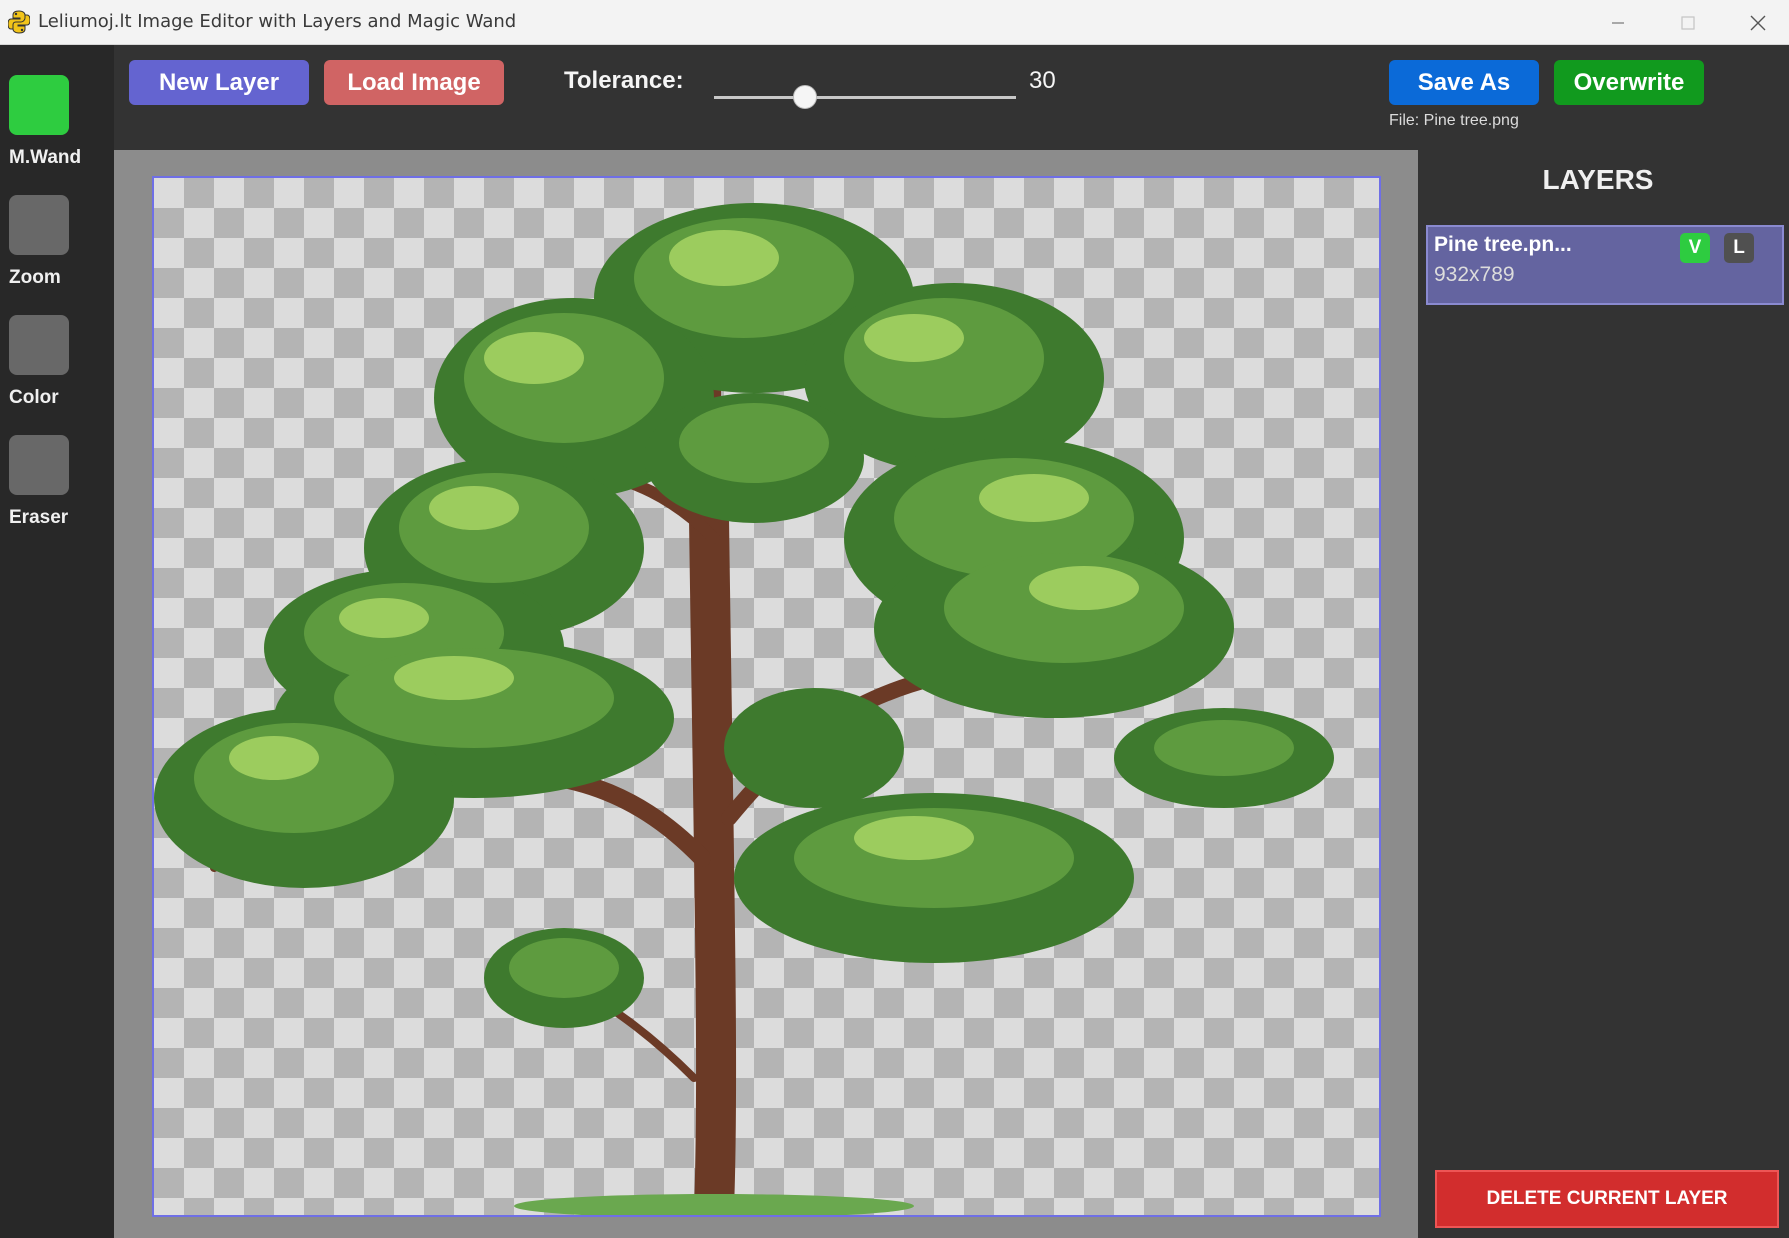 Image resolution: width=1789 pixels, height=1238 pixels. Describe the element at coordinates (39, 517) in the screenshot. I see `tool-label: Eraser` at that location.